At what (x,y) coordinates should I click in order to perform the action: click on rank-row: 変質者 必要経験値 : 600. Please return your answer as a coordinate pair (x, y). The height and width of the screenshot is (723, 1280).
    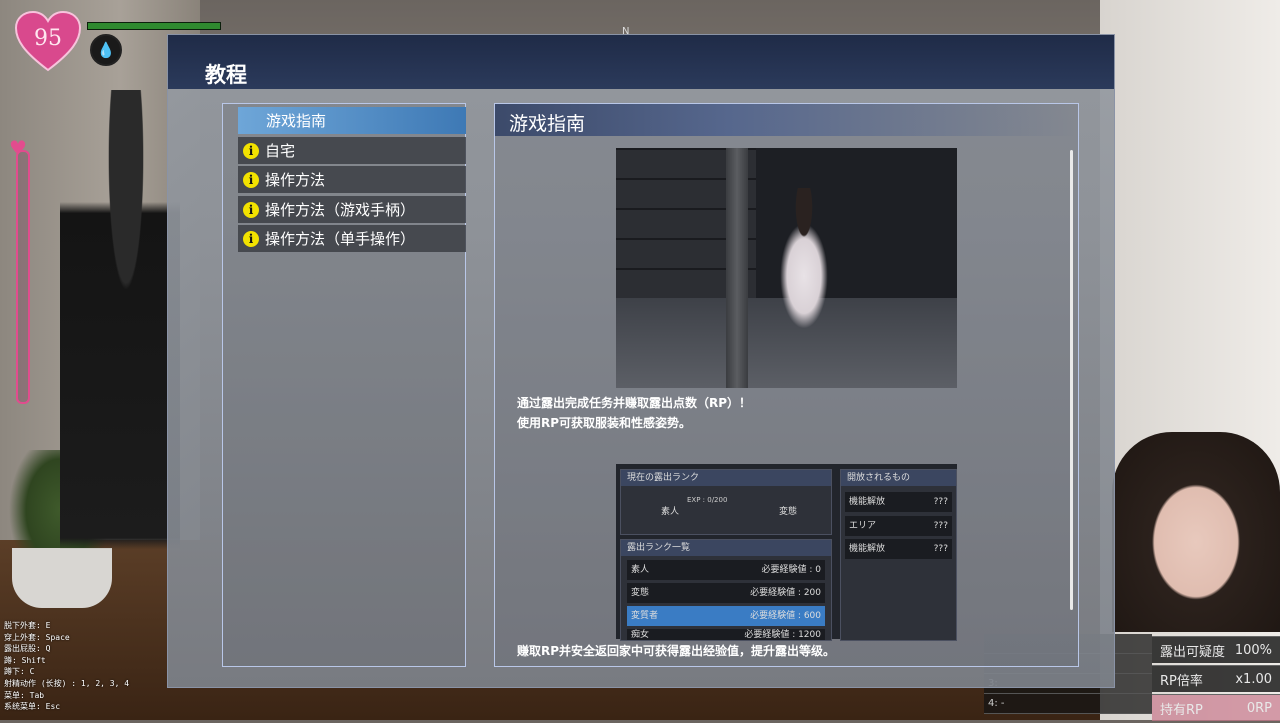
    Looking at the image, I should click on (726, 616).